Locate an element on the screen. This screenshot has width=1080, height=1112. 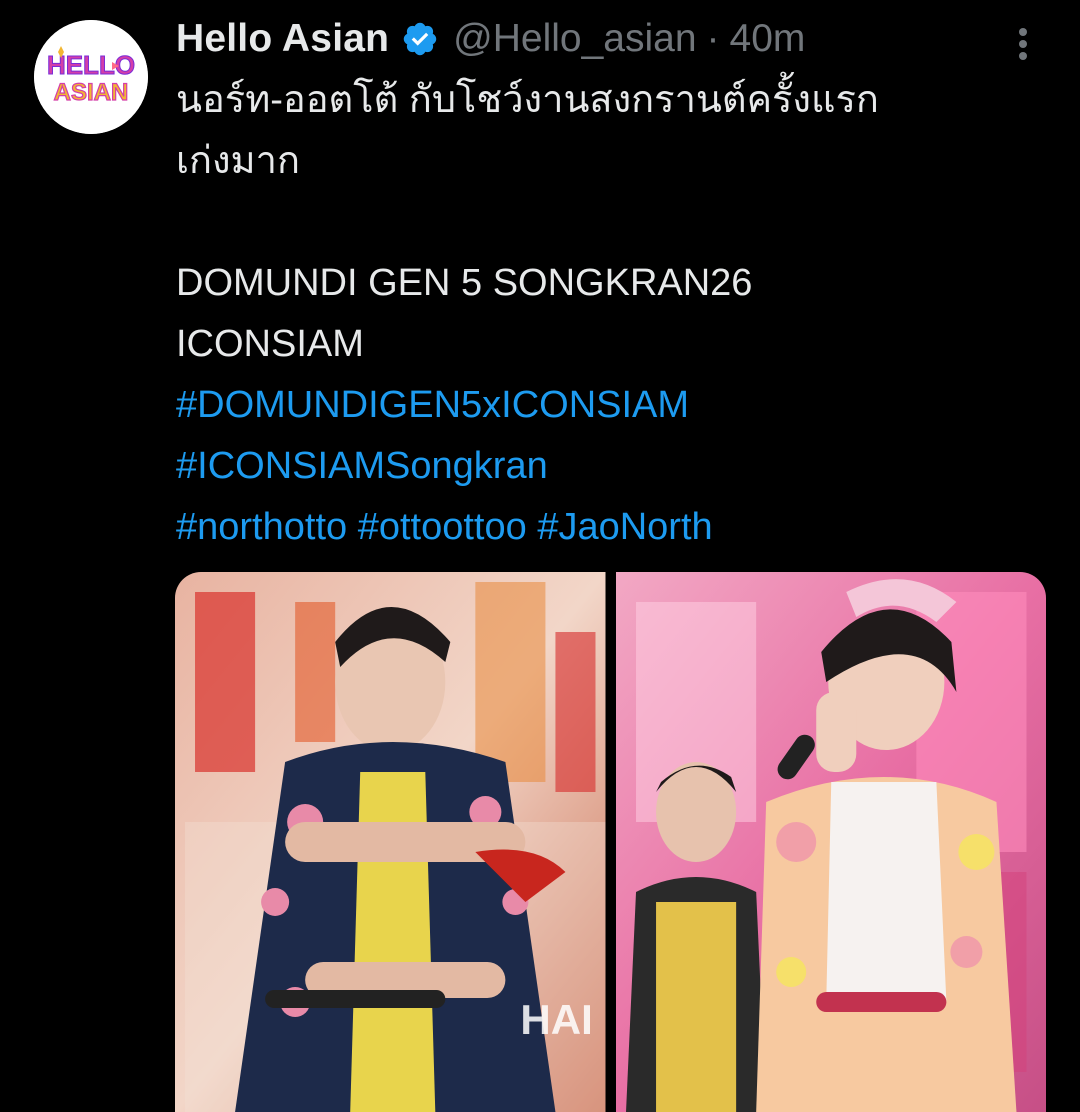
hashtag-line: #ICONSIAMSongkran is located at coordinates (606, 466).